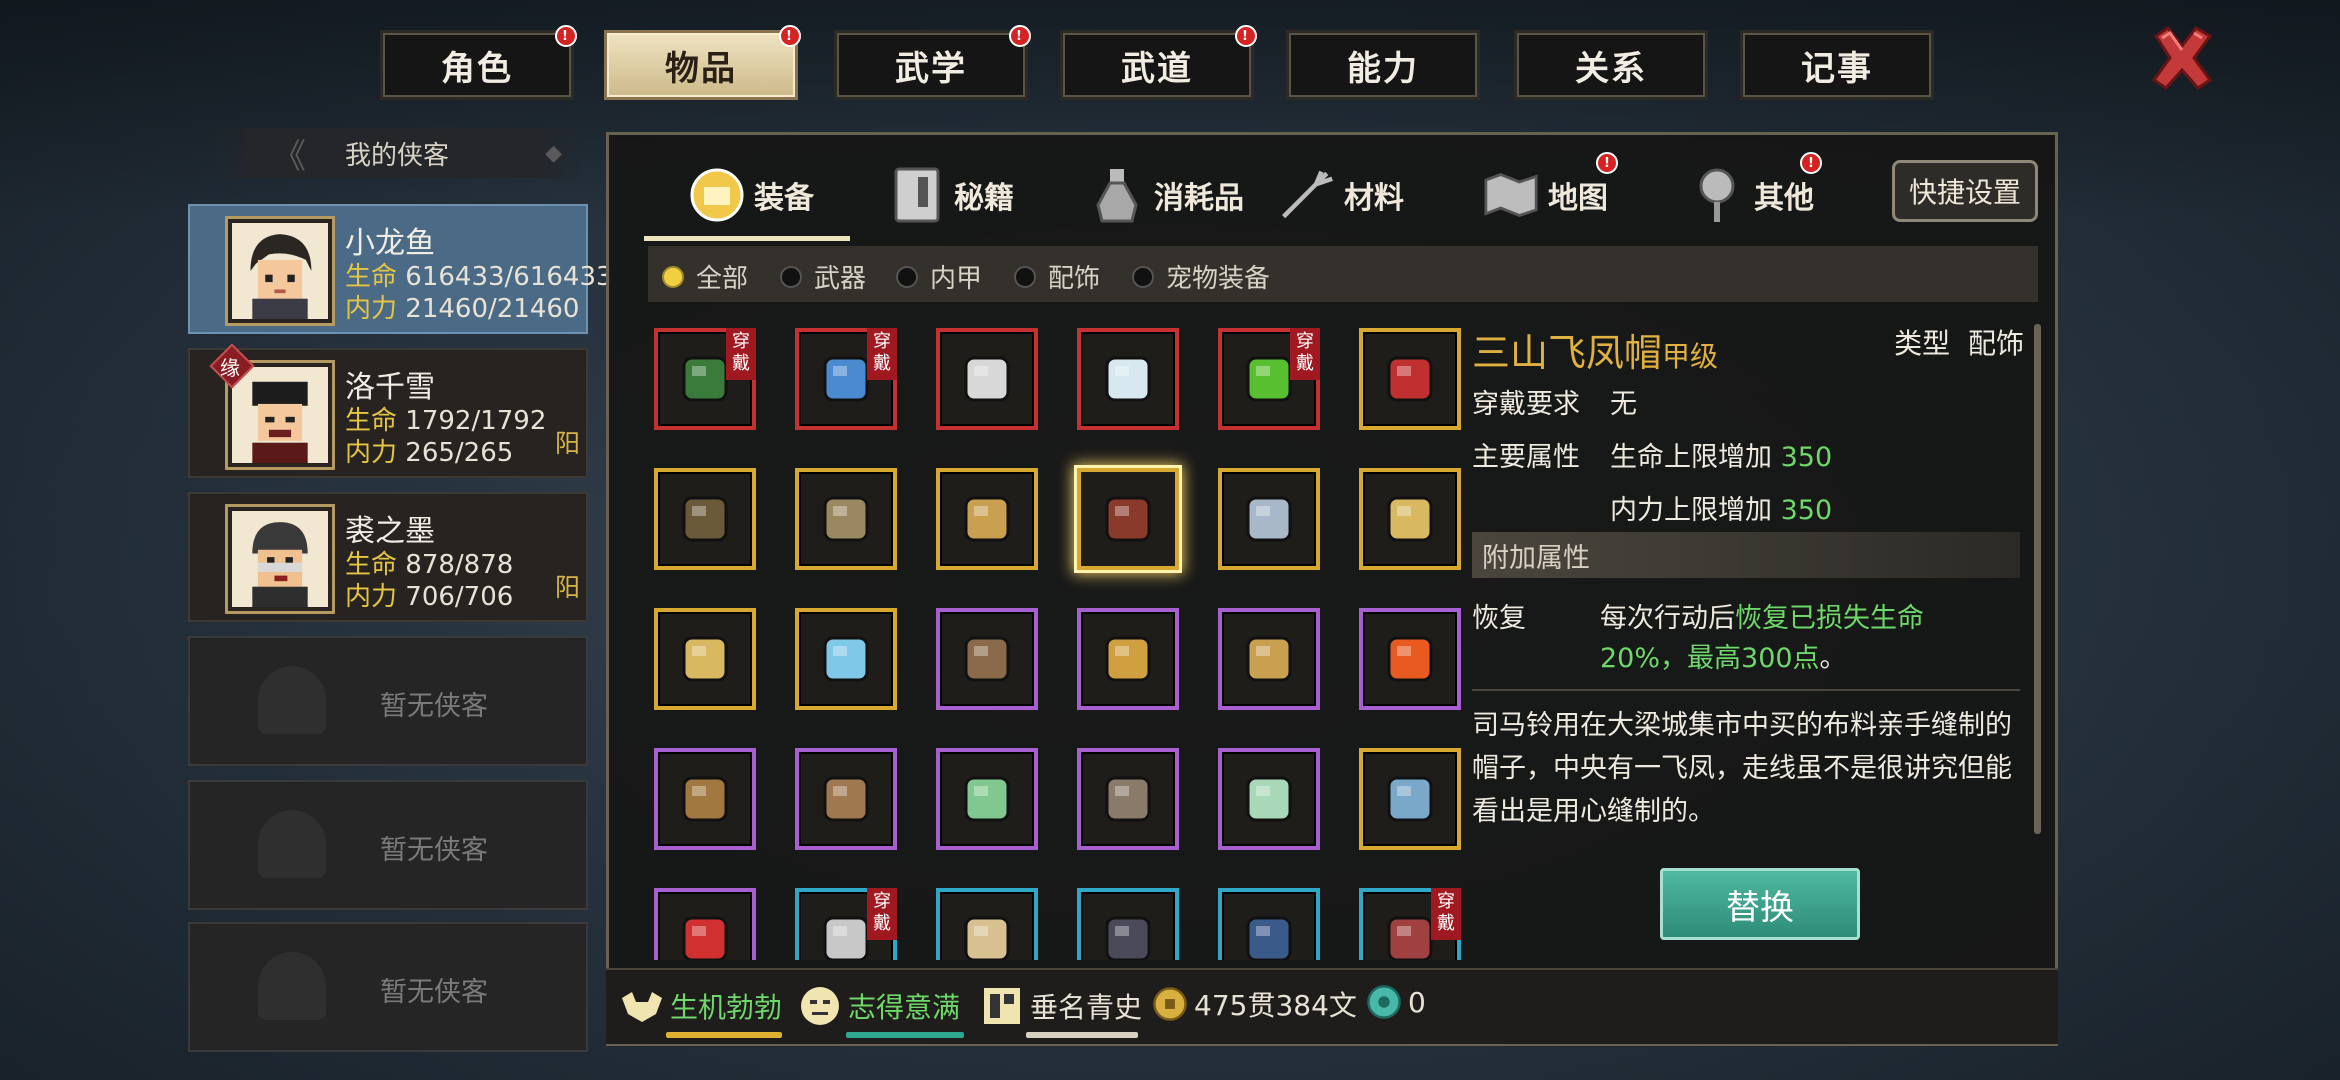 The image size is (2340, 1080). What do you see at coordinates (1746, 690) in the screenshot?
I see `divider` at bounding box center [1746, 690].